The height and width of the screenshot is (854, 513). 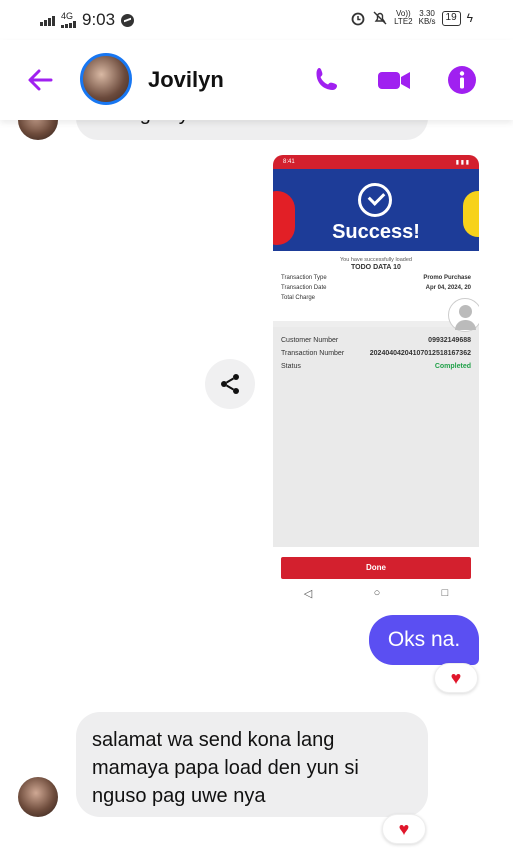 What do you see at coordinates (106, 79) in the screenshot?
I see `contact-avatar` at bounding box center [106, 79].